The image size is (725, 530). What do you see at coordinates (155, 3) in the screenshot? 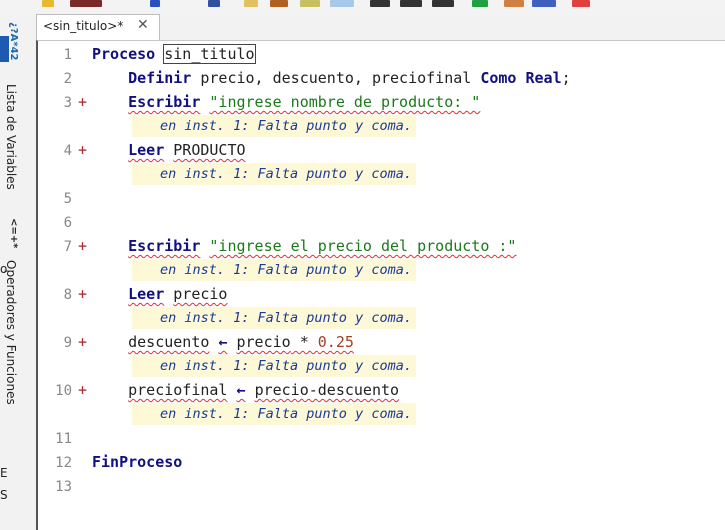
I see `undo-icon` at bounding box center [155, 3].